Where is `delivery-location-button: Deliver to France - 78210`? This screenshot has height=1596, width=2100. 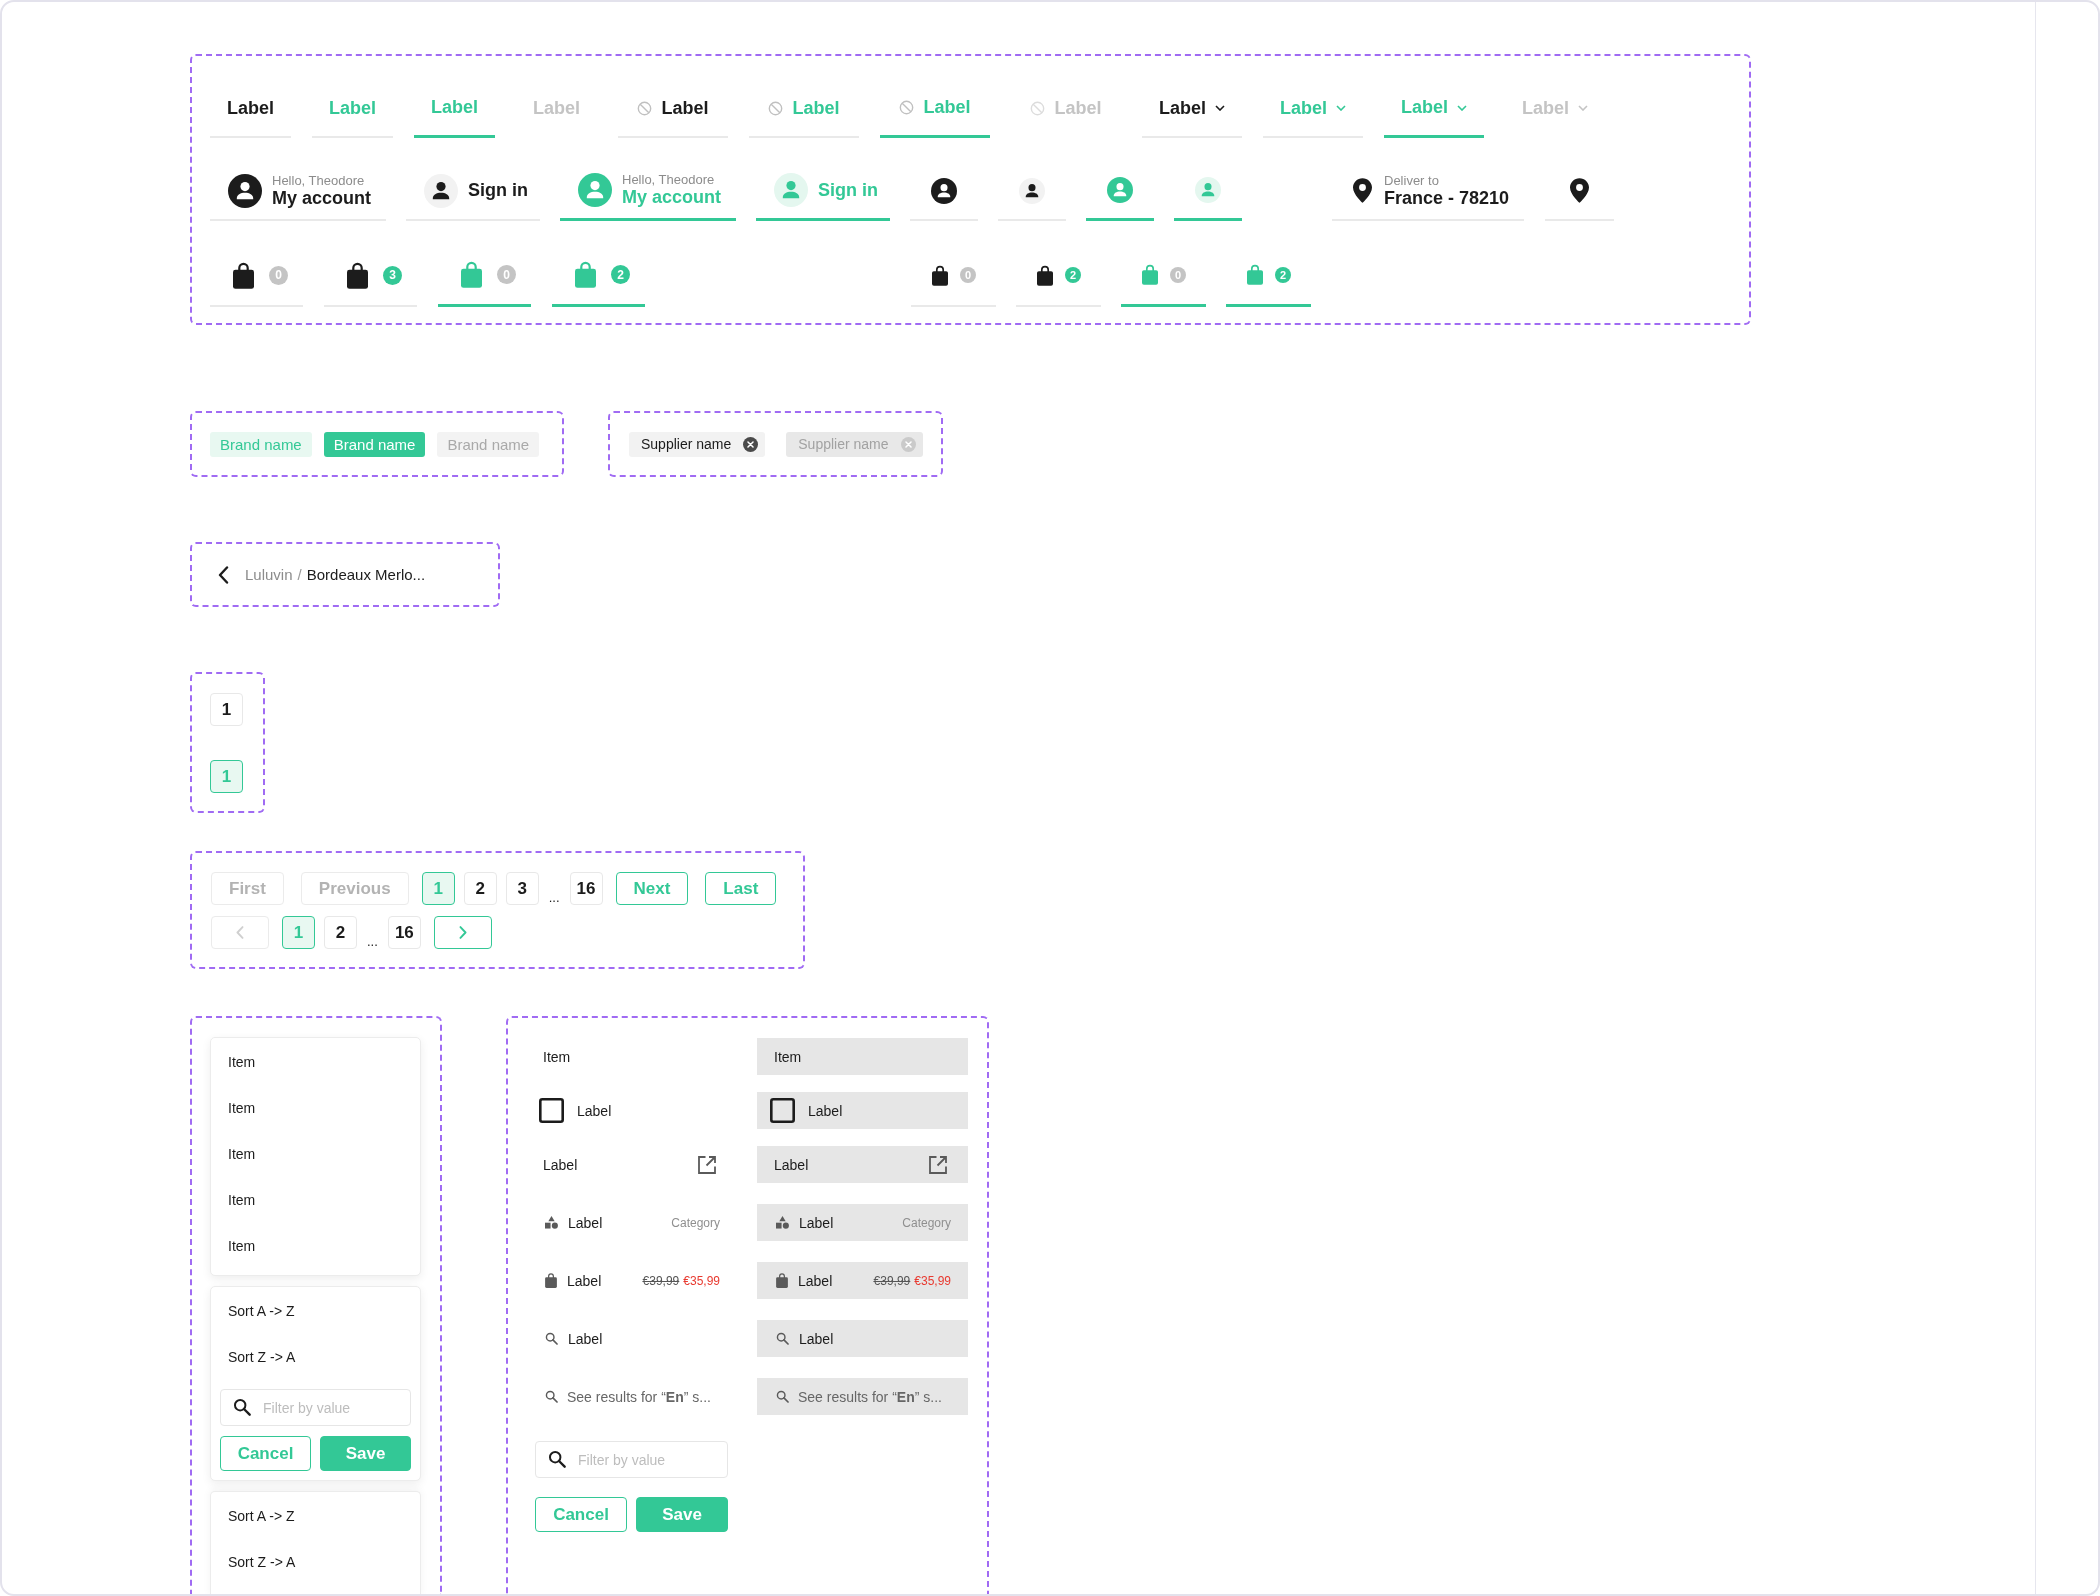
delivery-location-button: Deliver to France - 78210 is located at coordinates (1428, 191).